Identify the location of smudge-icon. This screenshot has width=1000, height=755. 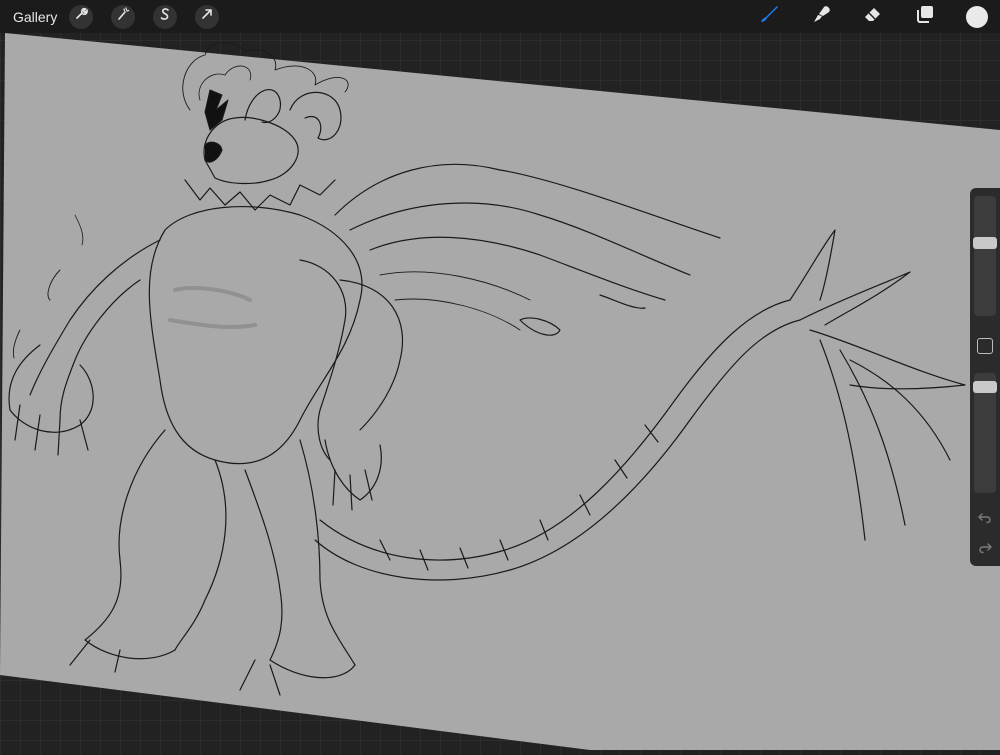
(821, 16).